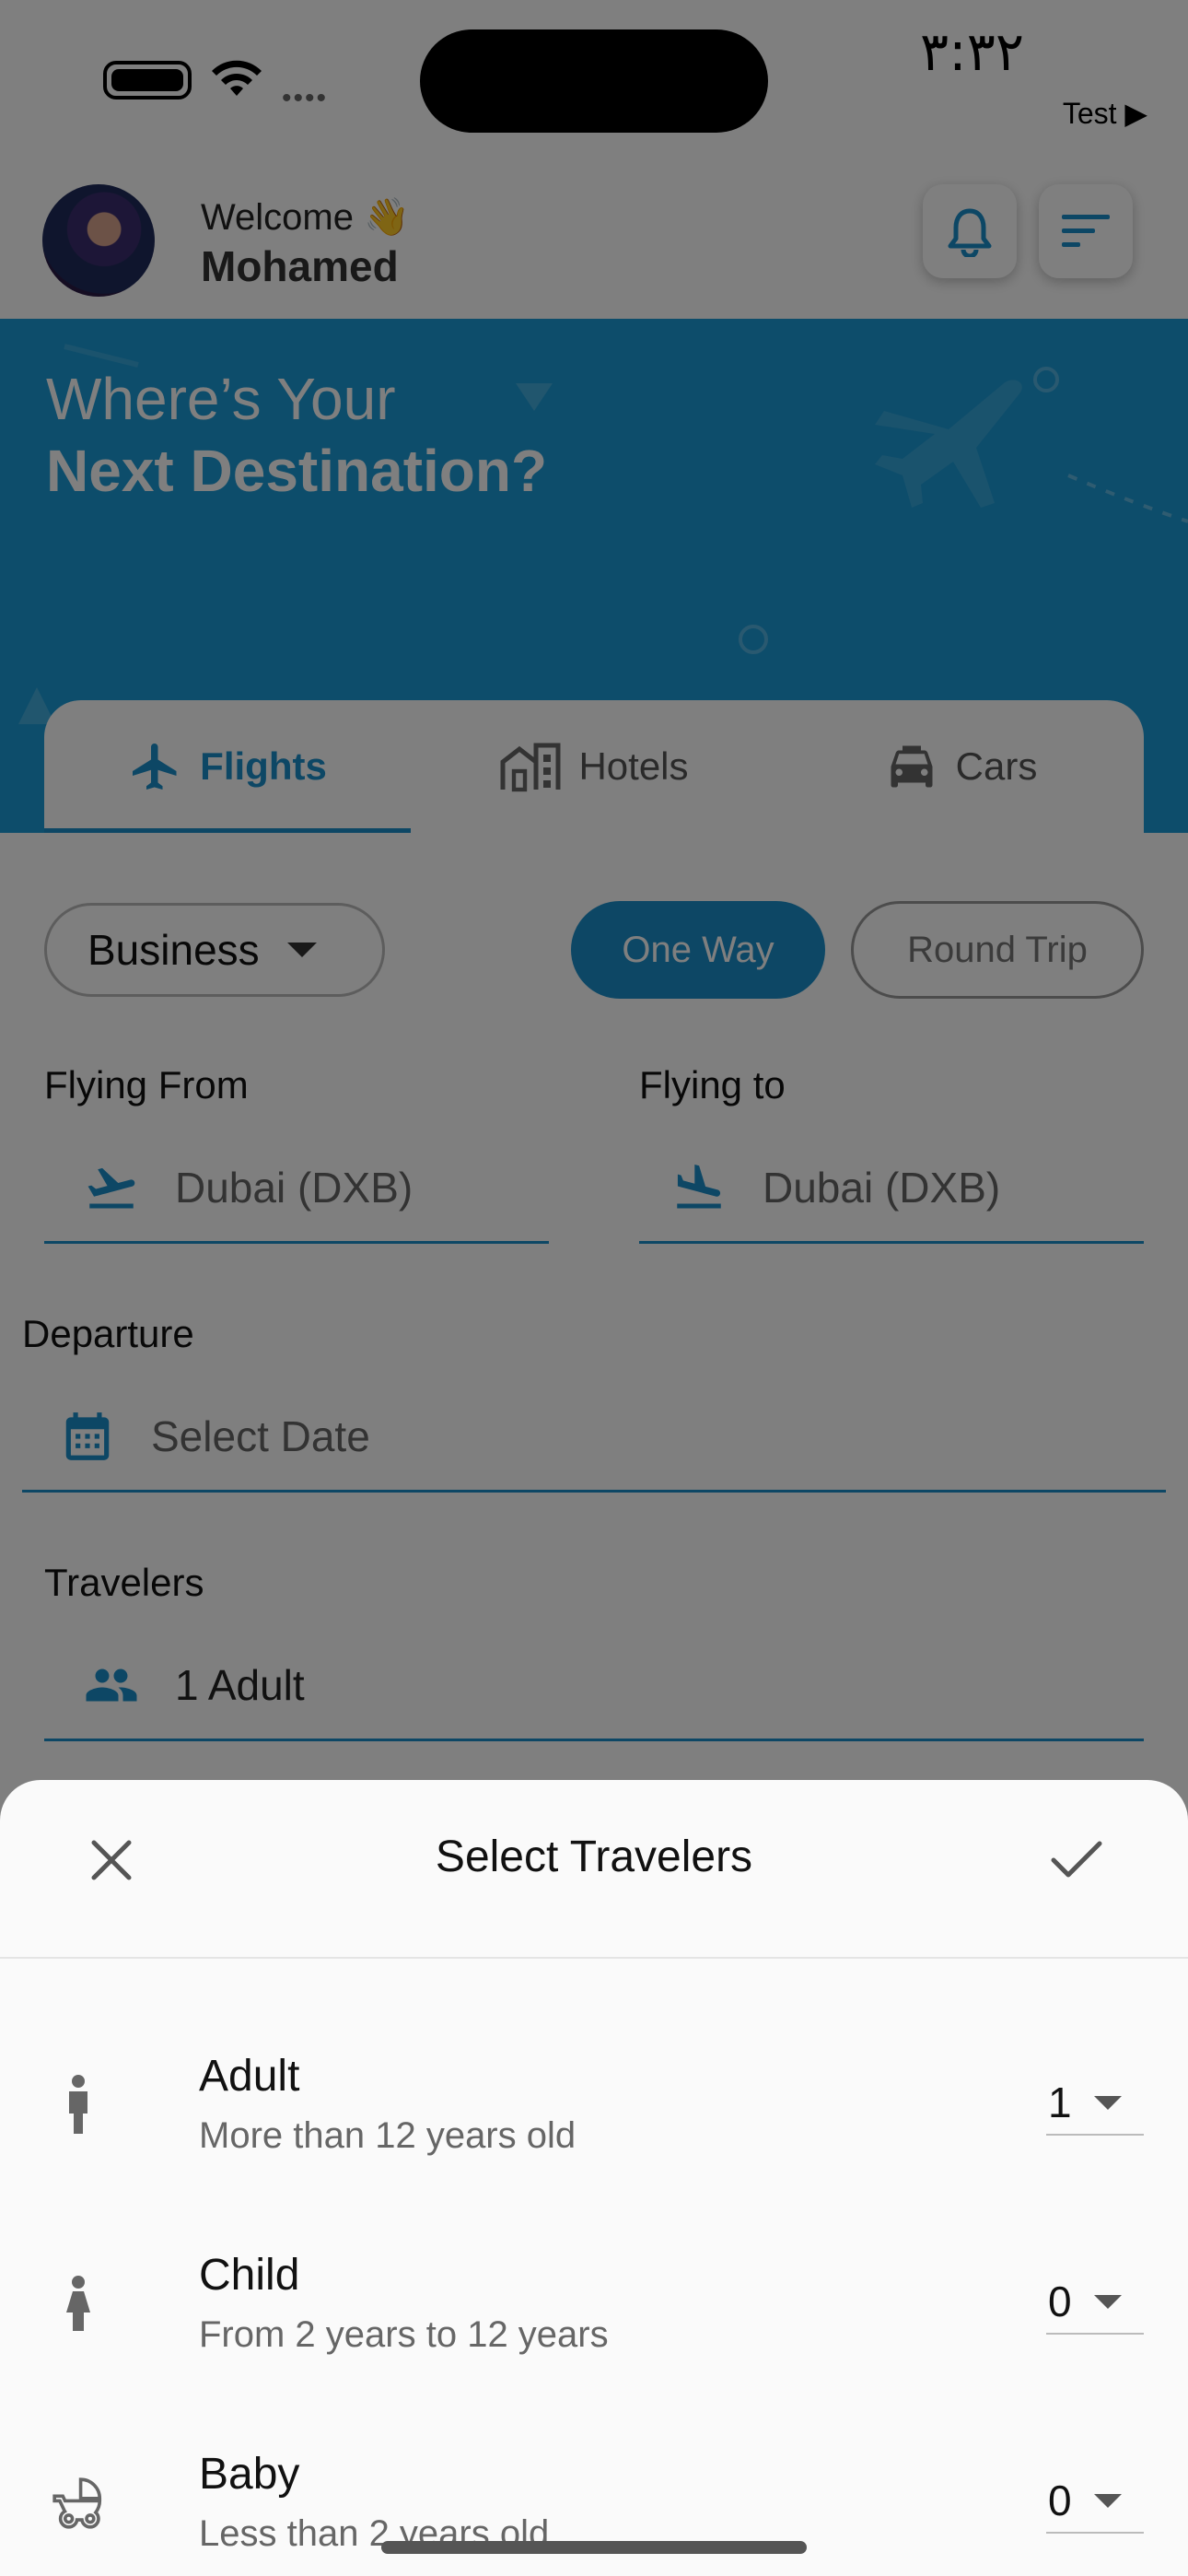  I want to click on check-icon, so click(1076, 1860).